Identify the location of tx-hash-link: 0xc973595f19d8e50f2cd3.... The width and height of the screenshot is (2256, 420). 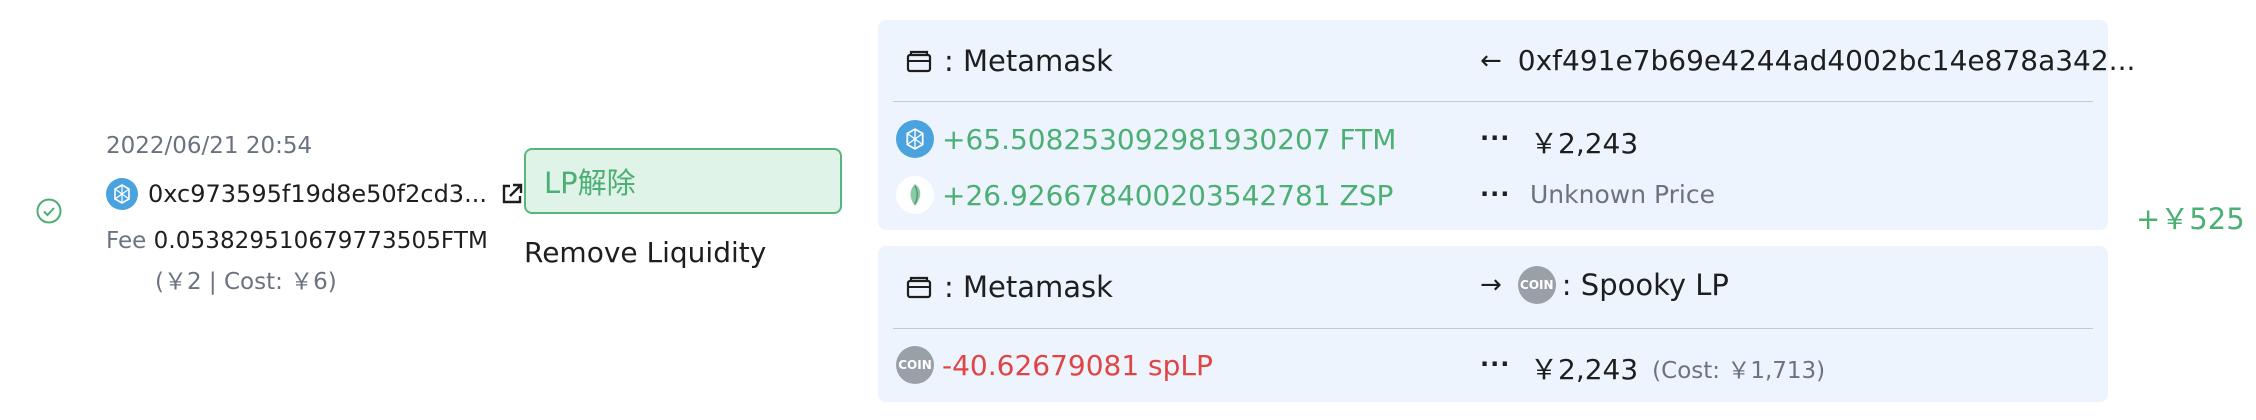
(317, 194).